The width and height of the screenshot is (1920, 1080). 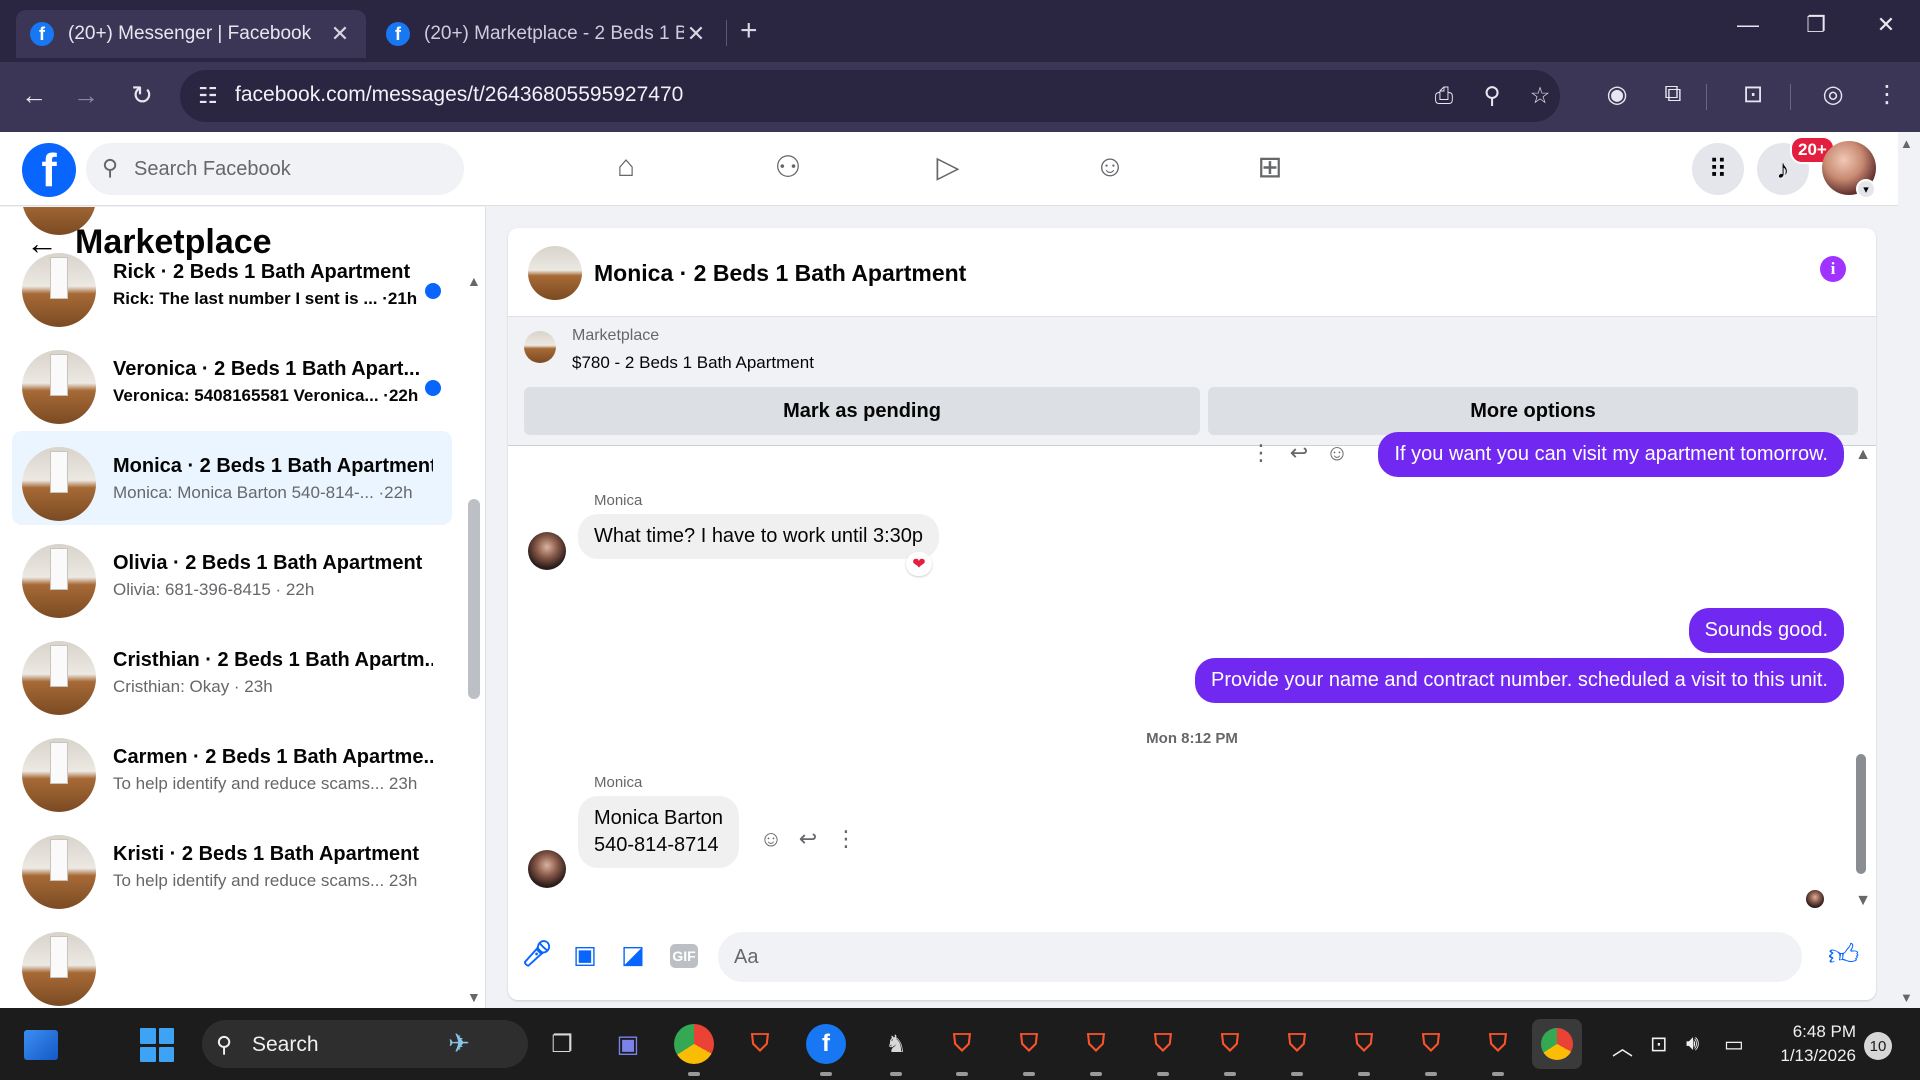 What do you see at coordinates (1492, 95) in the screenshot?
I see `zoom-icon: ⚲` at bounding box center [1492, 95].